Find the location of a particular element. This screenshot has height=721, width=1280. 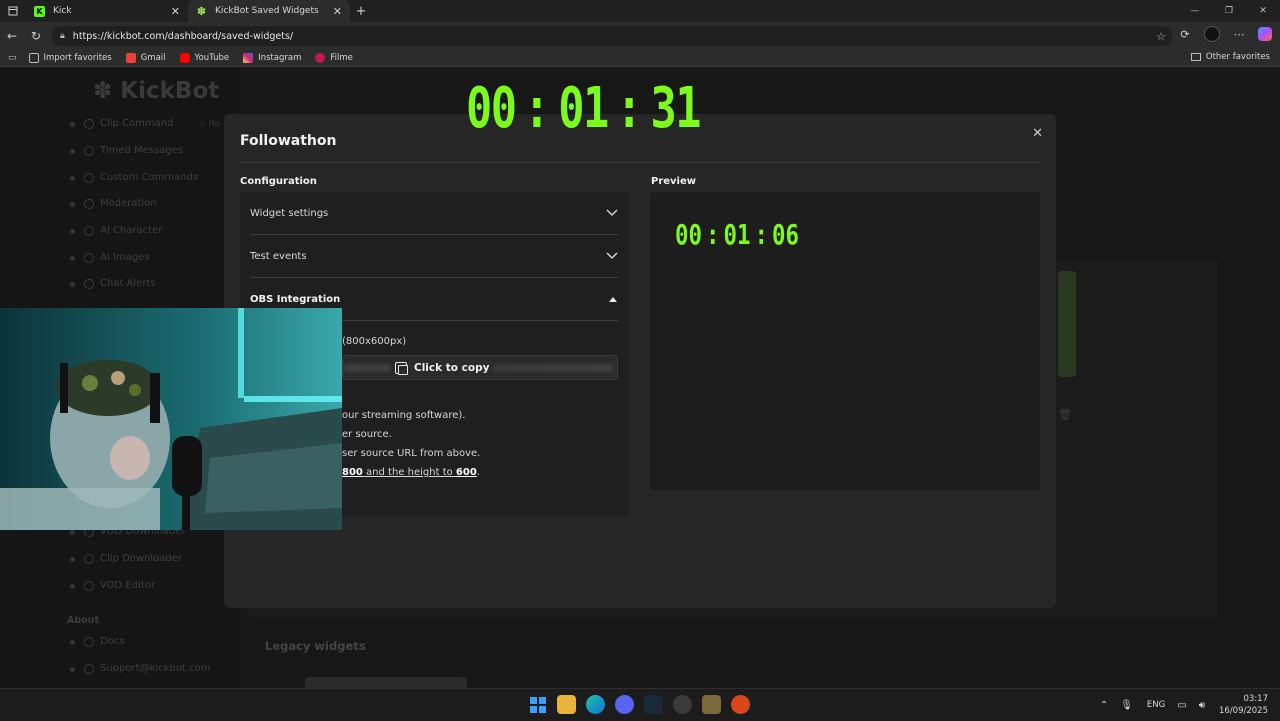

volume-icon: 🔊︎ is located at coordinates (1202, 705).